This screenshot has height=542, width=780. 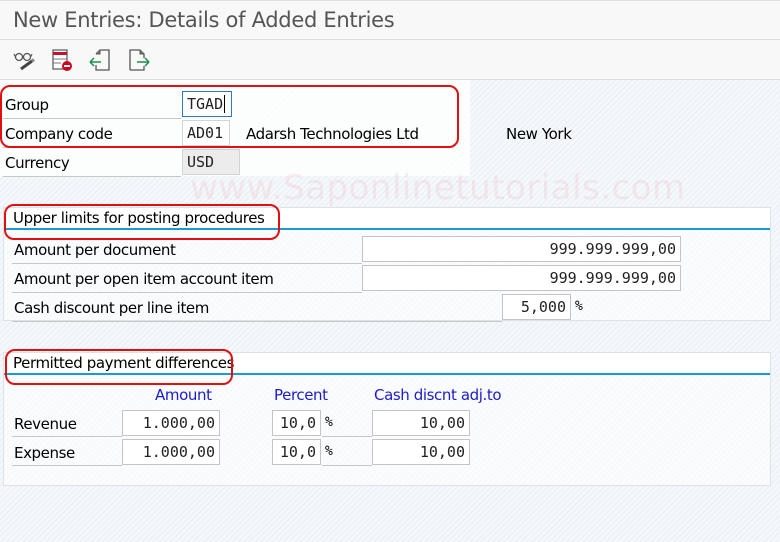 I want to click on cash-discount-label: Cash discount per line item, so click(x=111, y=308).